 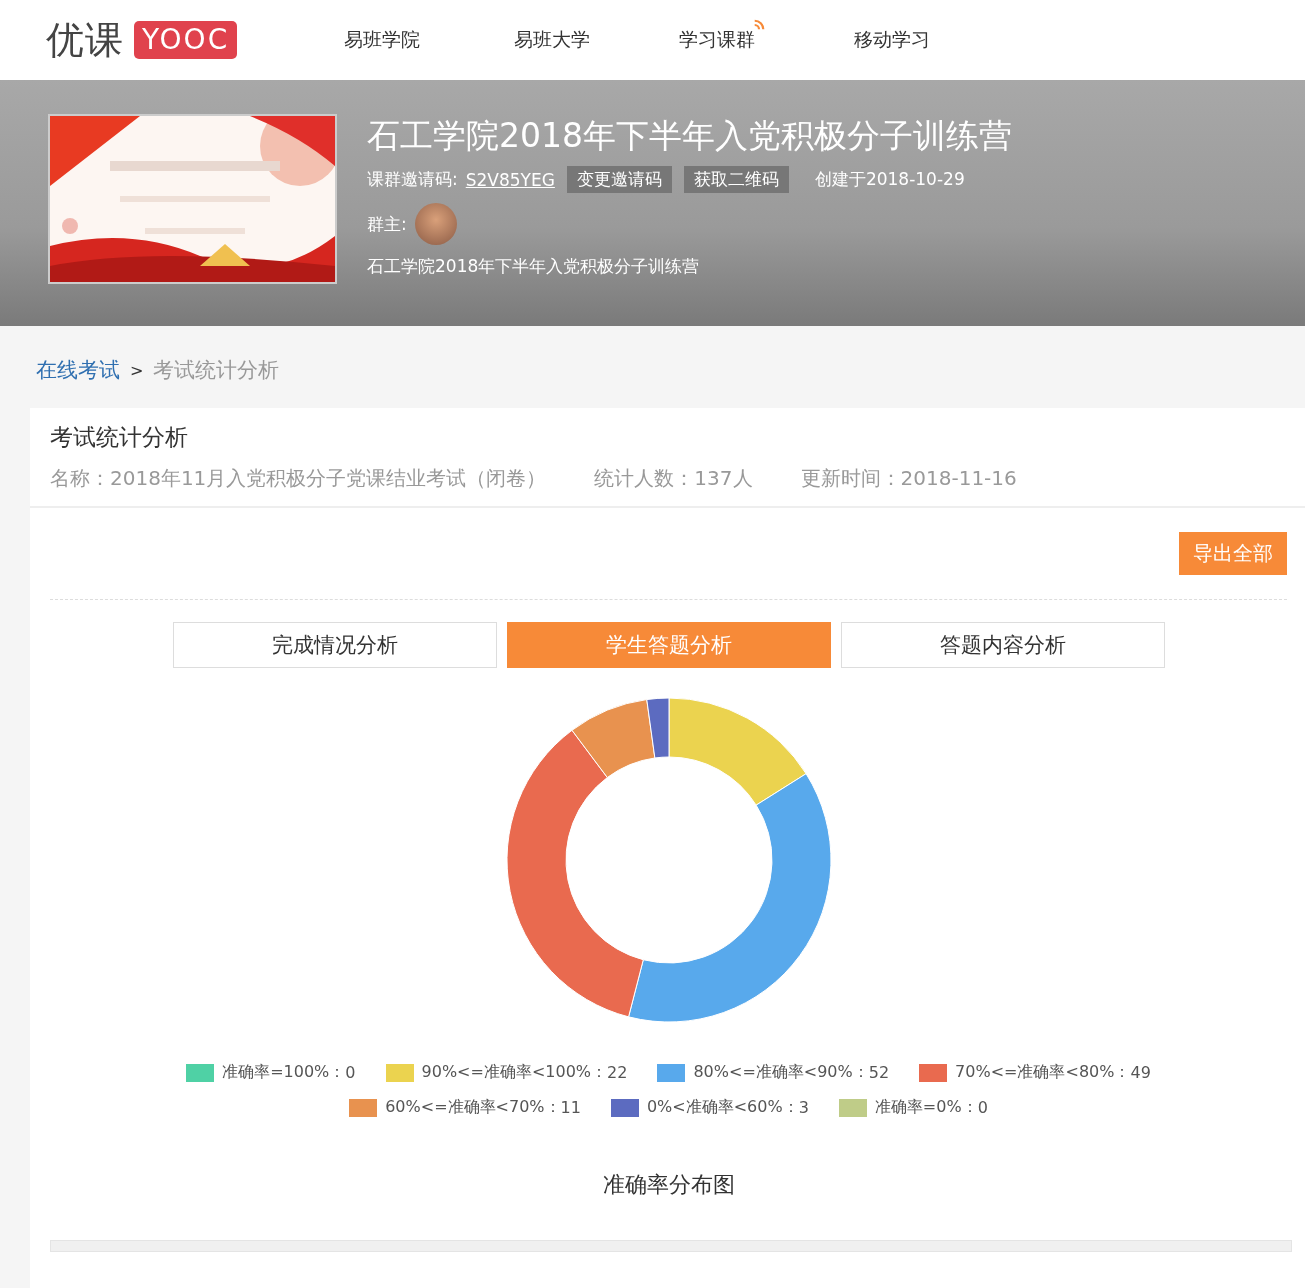 What do you see at coordinates (617, 1072) in the screenshot?
I see `legend-value: 22` at bounding box center [617, 1072].